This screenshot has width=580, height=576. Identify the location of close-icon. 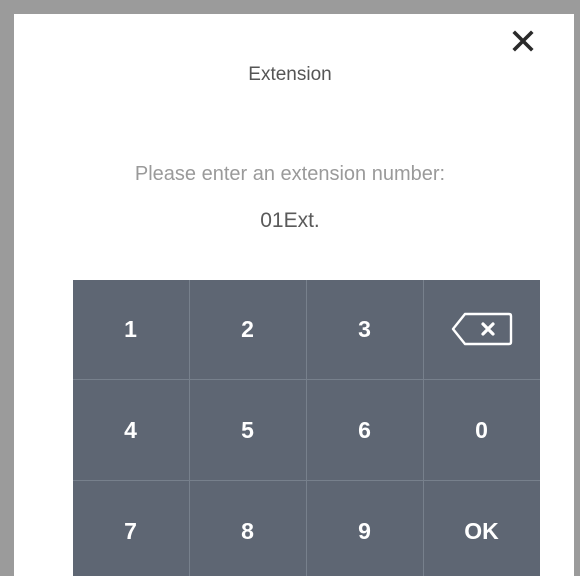
(523, 41).